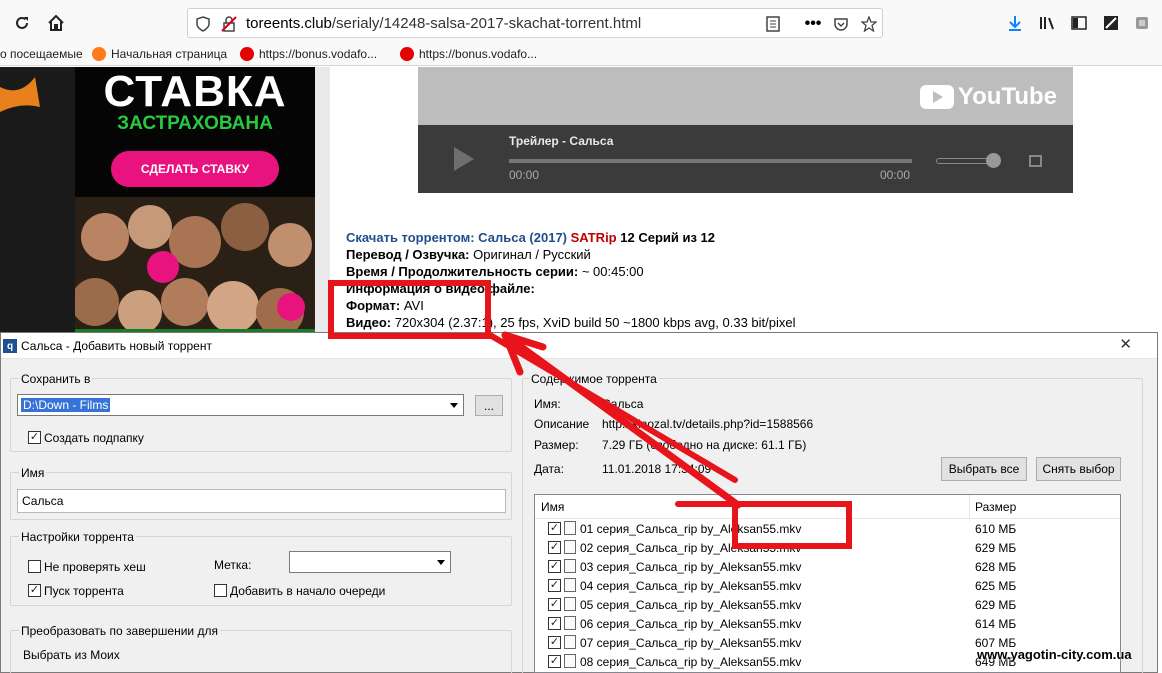 The height and width of the screenshot is (673, 1162). Describe the element at coordinates (1015, 23) in the screenshot. I see `downloads-icon` at that location.